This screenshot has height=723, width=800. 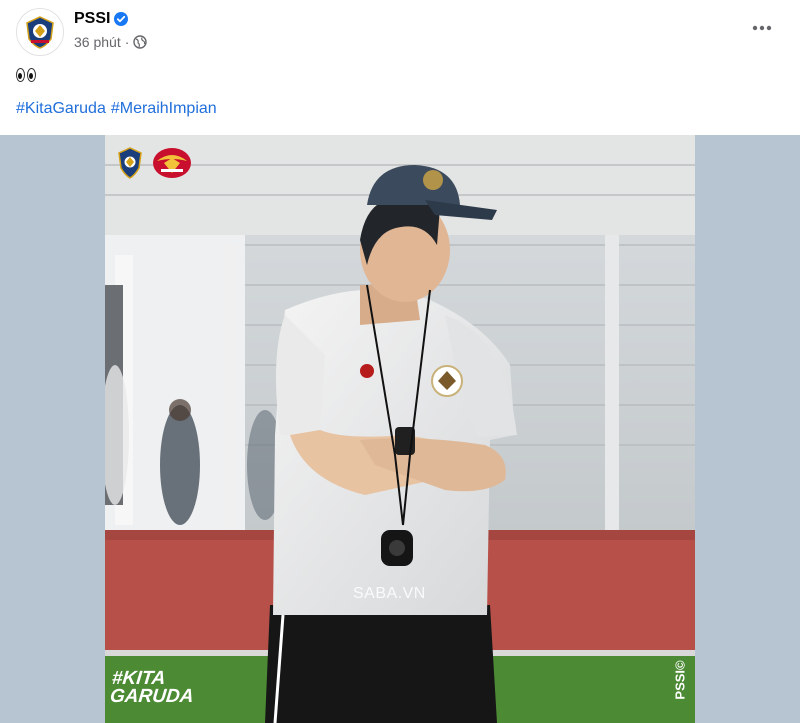 I want to click on page-name: PSSI, so click(x=92, y=19).